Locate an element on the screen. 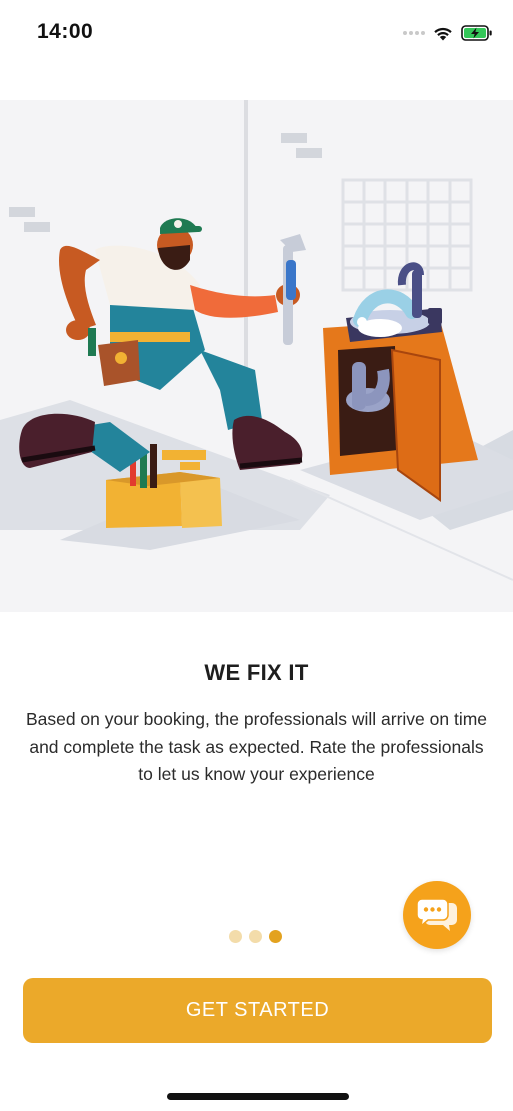 This screenshot has height=1111, width=513. chat-bubbles-icon is located at coordinates (436, 914).